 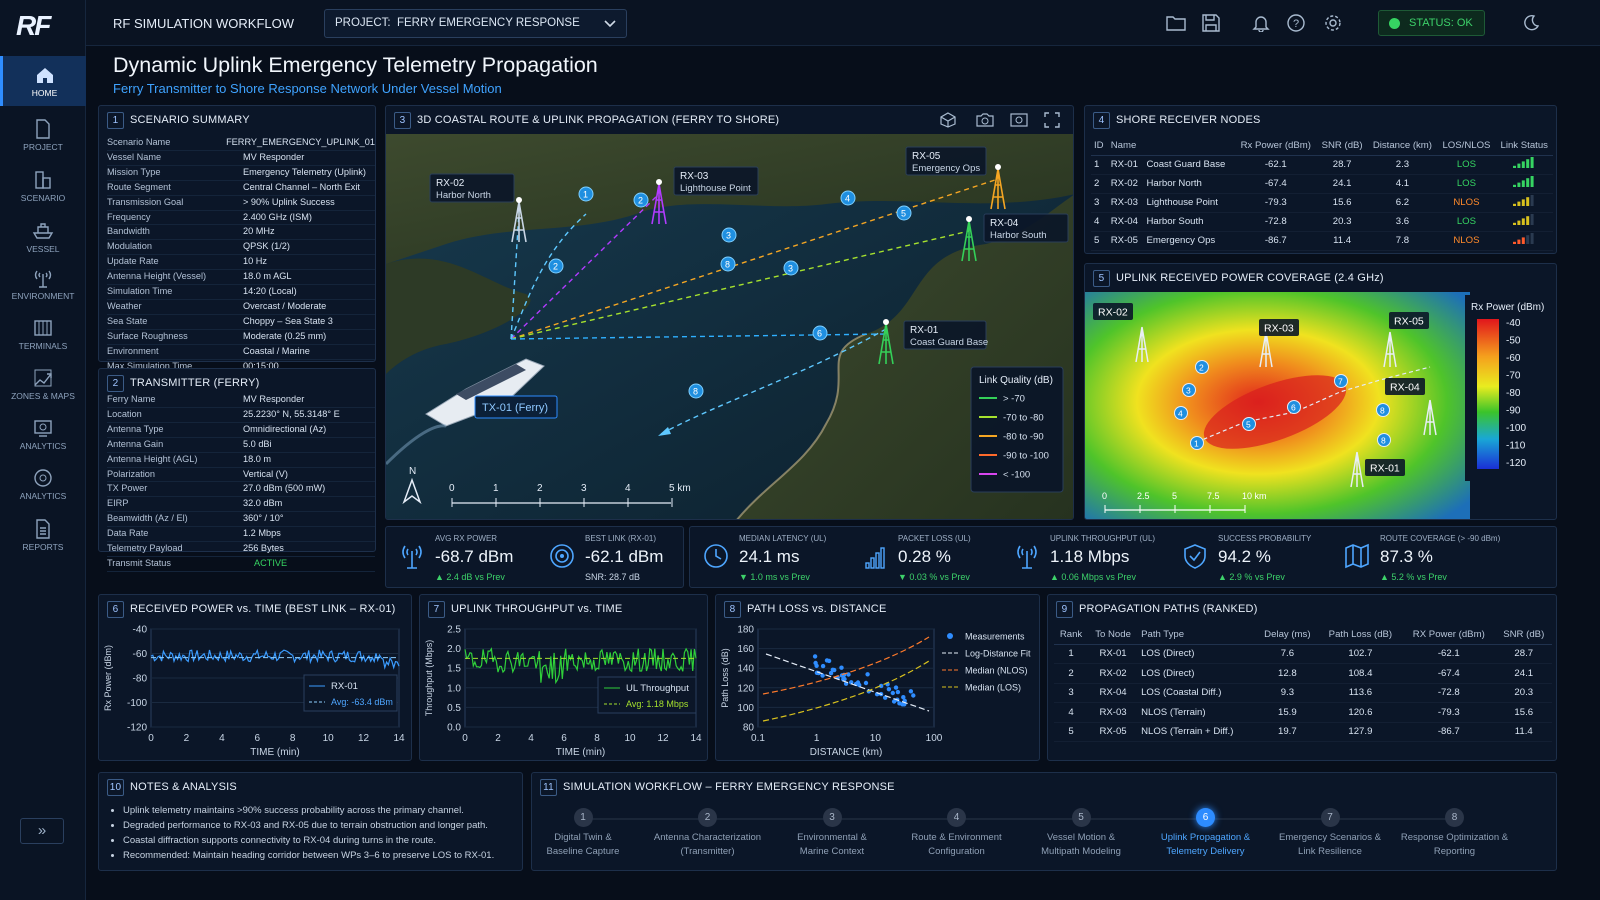 What do you see at coordinates (708, 833) in the screenshot?
I see `workflow-step-2: 2 Antenna Characterization (Transmitter)` at bounding box center [708, 833].